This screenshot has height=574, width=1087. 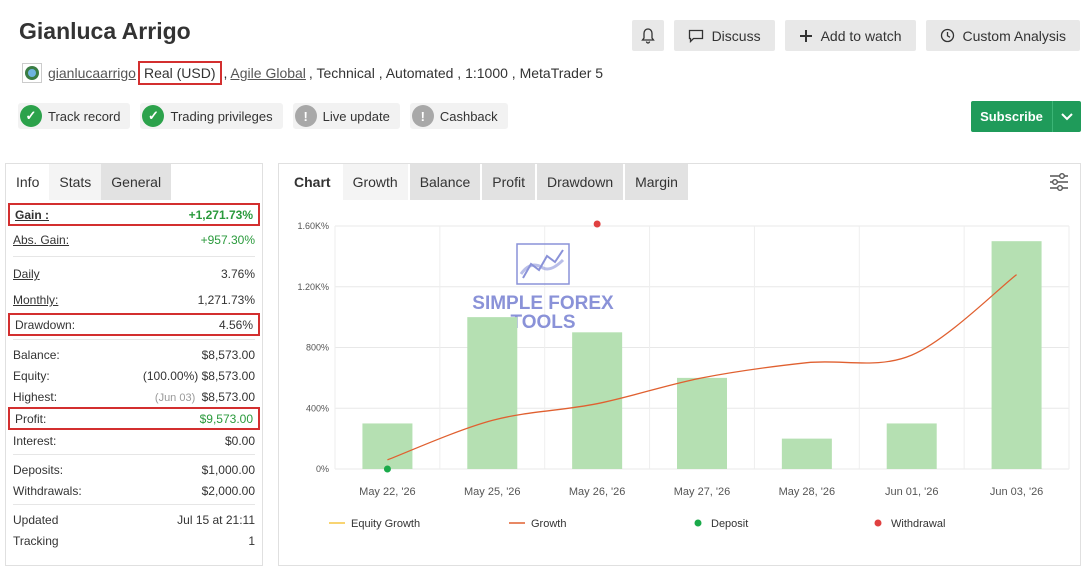 What do you see at coordinates (237, 274) in the screenshot?
I see `stat-value: 3.76%` at bounding box center [237, 274].